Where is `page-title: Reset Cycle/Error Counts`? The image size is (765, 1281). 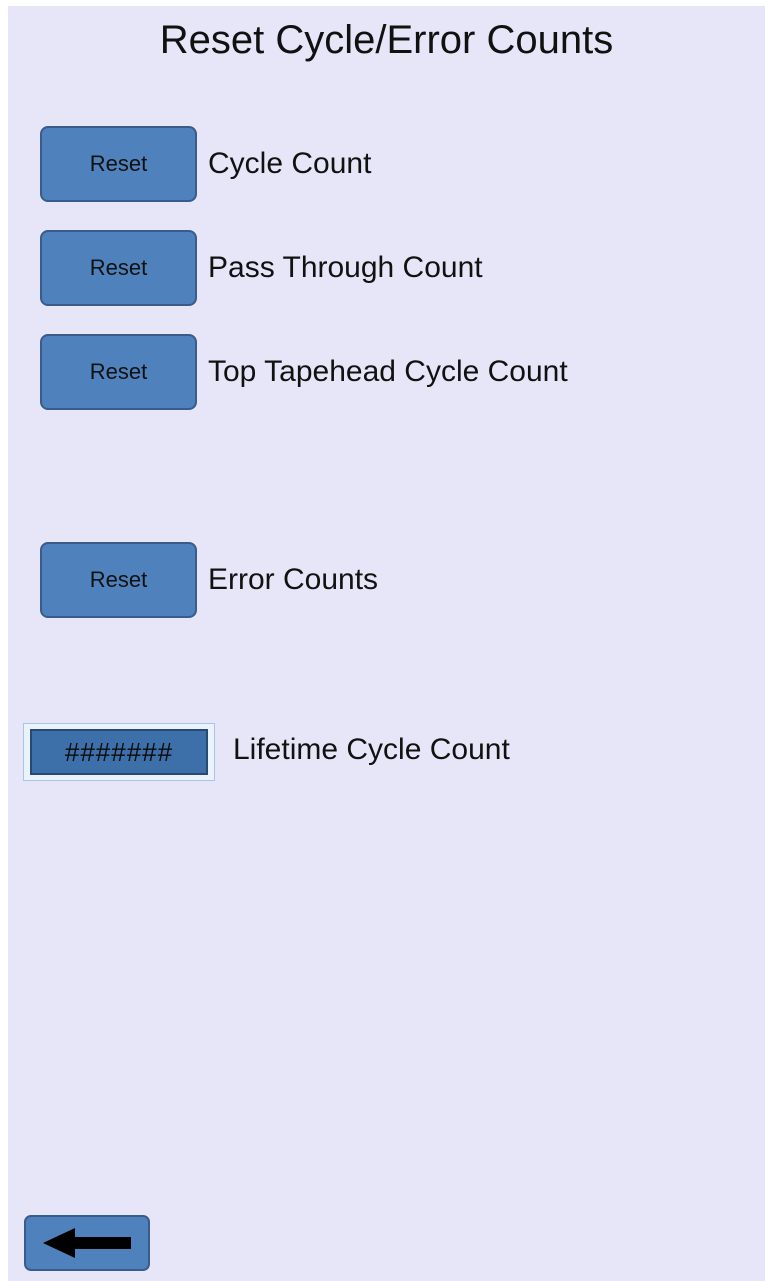
page-title: Reset Cycle/Error Counts is located at coordinates (386, 40).